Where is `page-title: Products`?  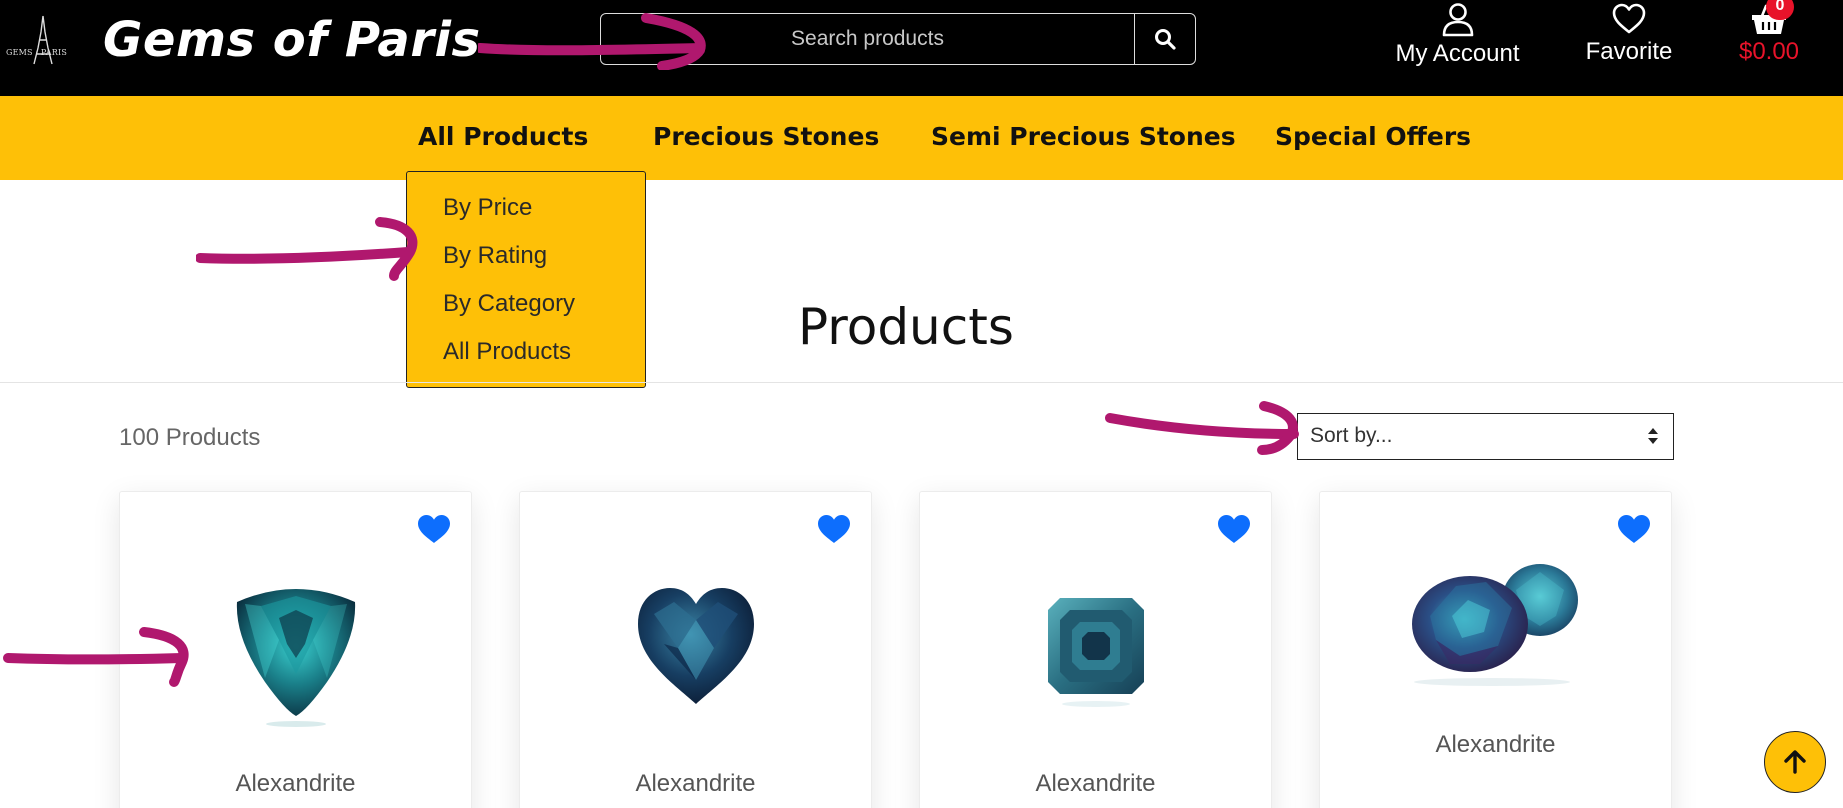 page-title: Products is located at coordinates (906, 327).